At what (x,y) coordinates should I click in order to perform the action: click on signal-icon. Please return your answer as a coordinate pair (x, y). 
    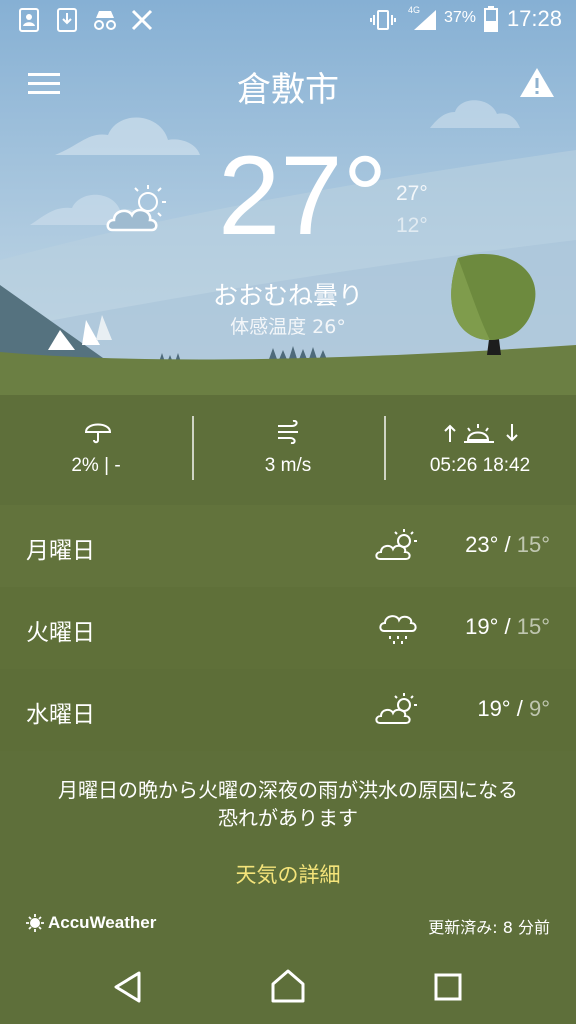
    Looking at the image, I should click on (425, 20).